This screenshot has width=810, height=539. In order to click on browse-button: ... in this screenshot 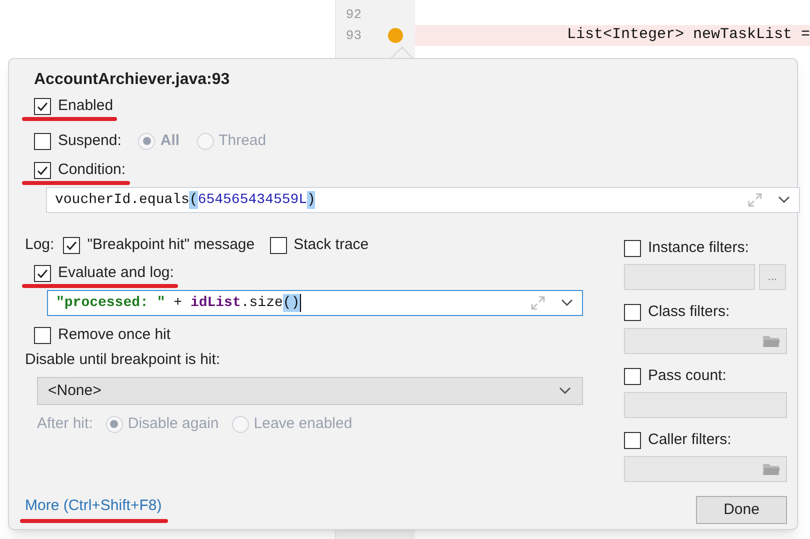, I will do `click(772, 277)`.